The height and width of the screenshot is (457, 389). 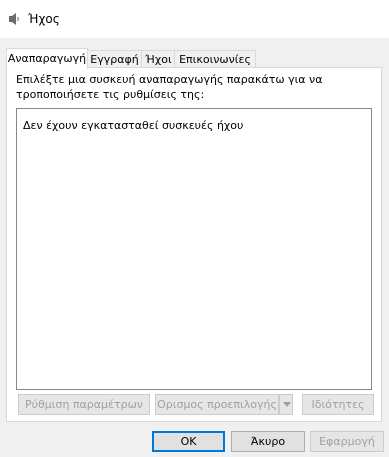 What do you see at coordinates (217, 404) in the screenshot?
I see `set-default-button: Ορισμος προεπιλογής` at bounding box center [217, 404].